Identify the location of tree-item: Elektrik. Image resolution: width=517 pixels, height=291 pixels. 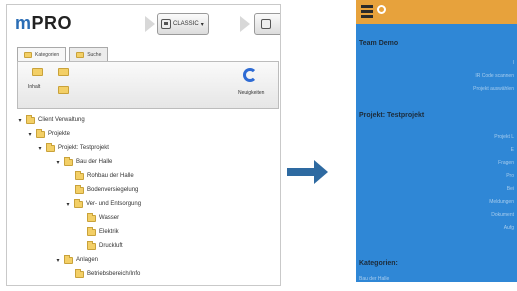
(103, 231).